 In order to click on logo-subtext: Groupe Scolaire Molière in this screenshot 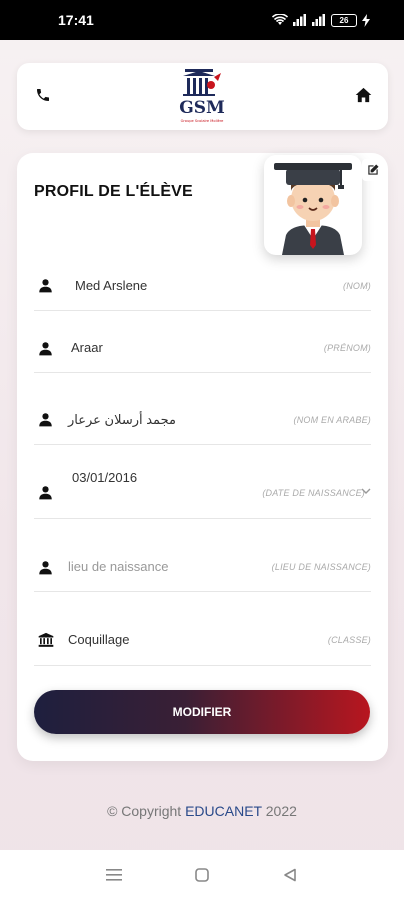, I will do `click(203, 121)`.